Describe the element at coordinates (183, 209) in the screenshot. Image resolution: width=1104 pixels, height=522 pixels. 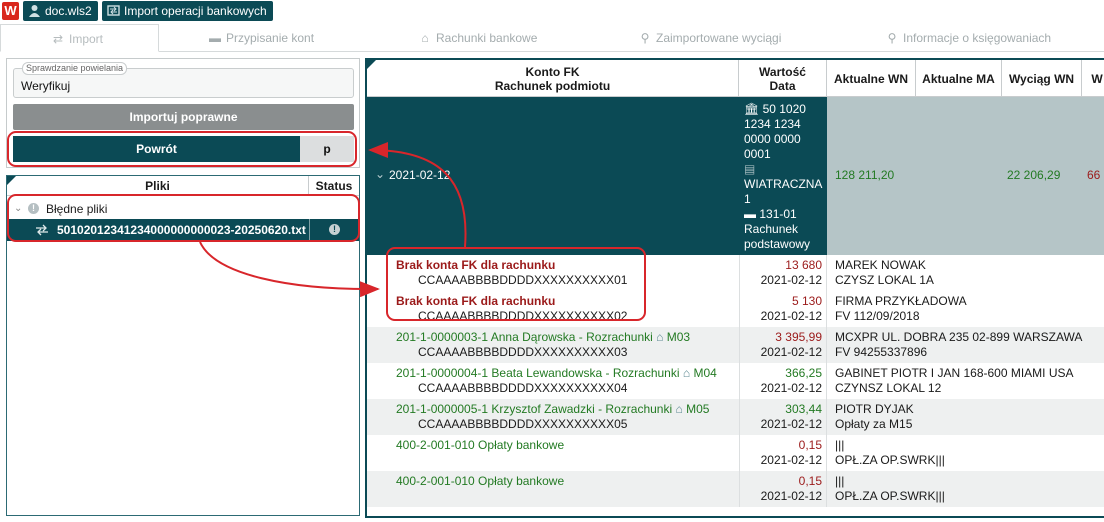
I see `tree-group-error-files: ⌄ ! Błędne pliki` at that location.